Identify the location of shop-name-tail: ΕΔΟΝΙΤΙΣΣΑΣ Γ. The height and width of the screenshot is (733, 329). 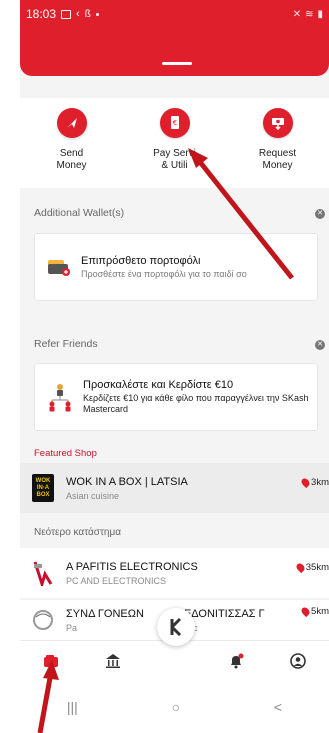
(224, 613).